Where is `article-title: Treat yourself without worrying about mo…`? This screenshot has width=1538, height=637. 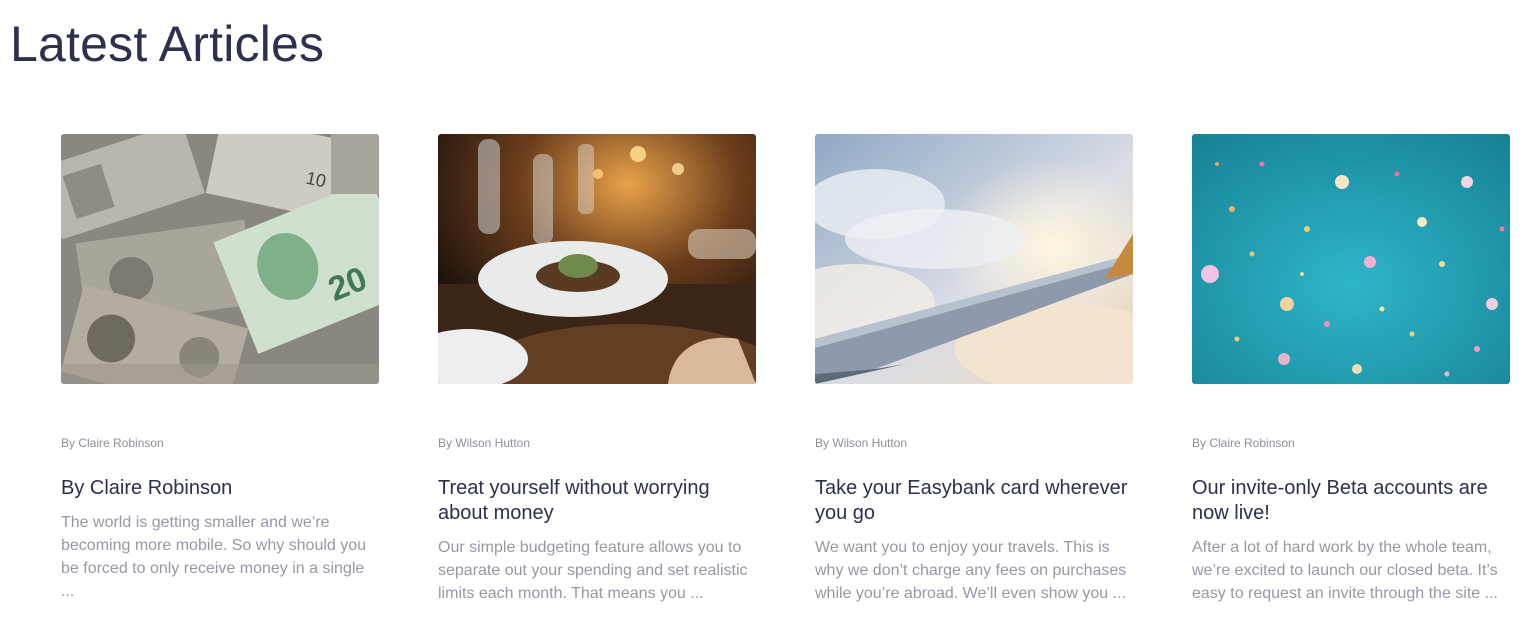 article-title: Treat yourself without worrying about mo… is located at coordinates (597, 501).